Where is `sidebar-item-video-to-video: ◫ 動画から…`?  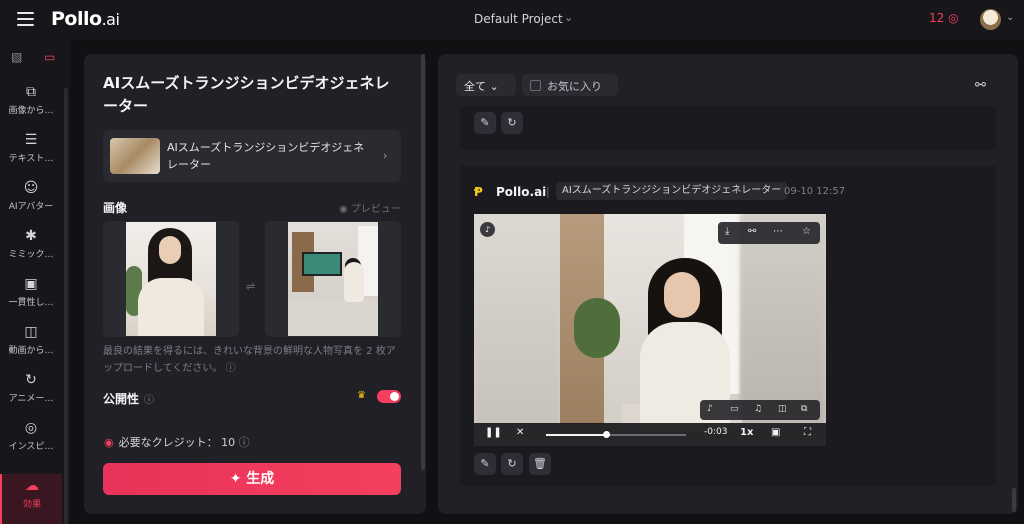 sidebar-item-video-to-video: ◫ 動画から… is located at coordinates (31, 344).